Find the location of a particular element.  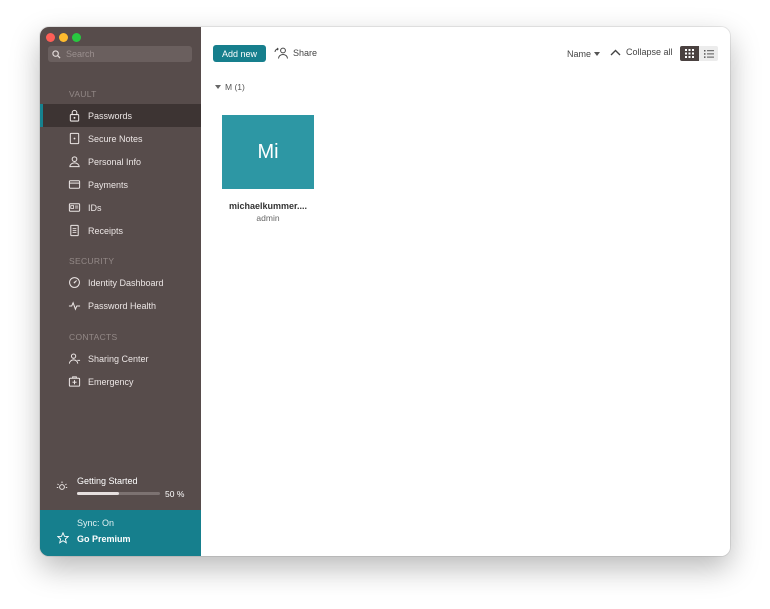

search-box is located at coordinates (120, 54).